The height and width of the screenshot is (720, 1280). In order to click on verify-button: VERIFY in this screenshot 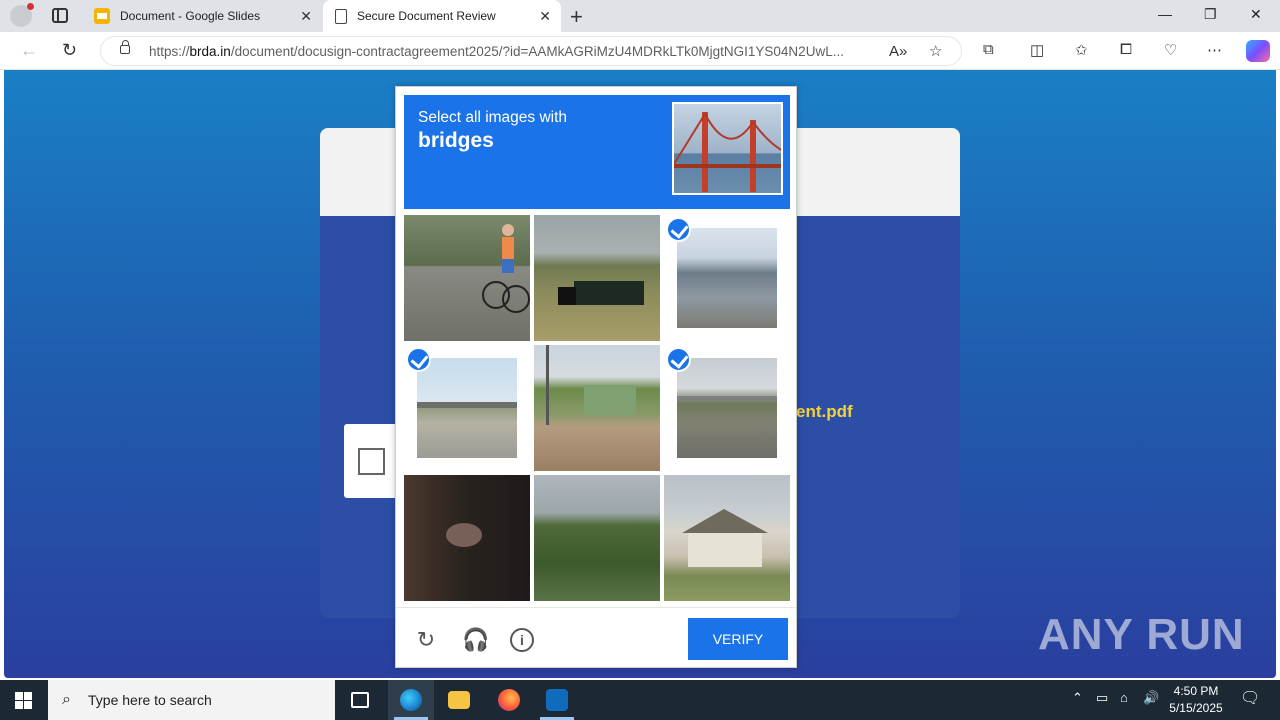, I will do `click(738, 639)`.